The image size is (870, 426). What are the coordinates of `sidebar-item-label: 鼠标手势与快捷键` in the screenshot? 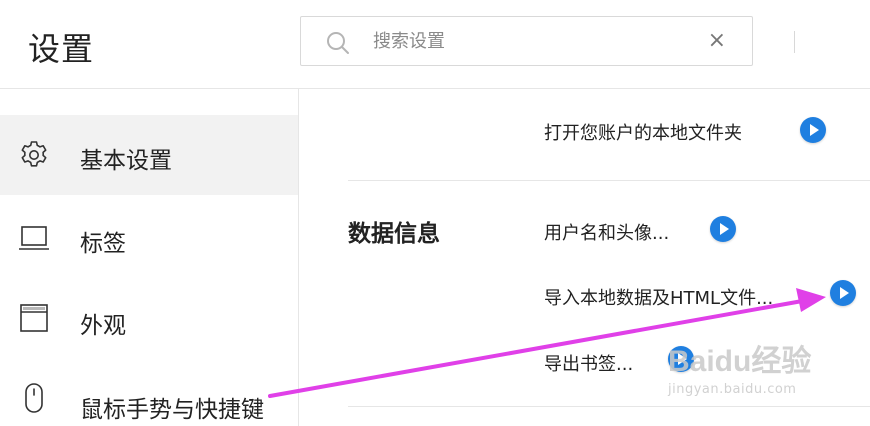 It's located at (172, 410).